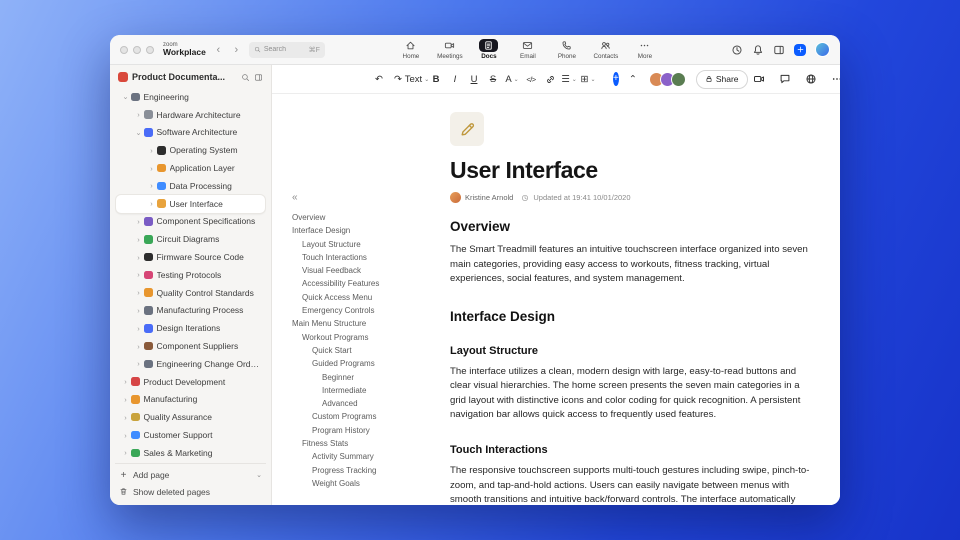  Describe the element at coordinates (190, 417) in the screenshot. I see `page-quality-assurance: › Quality Assurance` at that location.